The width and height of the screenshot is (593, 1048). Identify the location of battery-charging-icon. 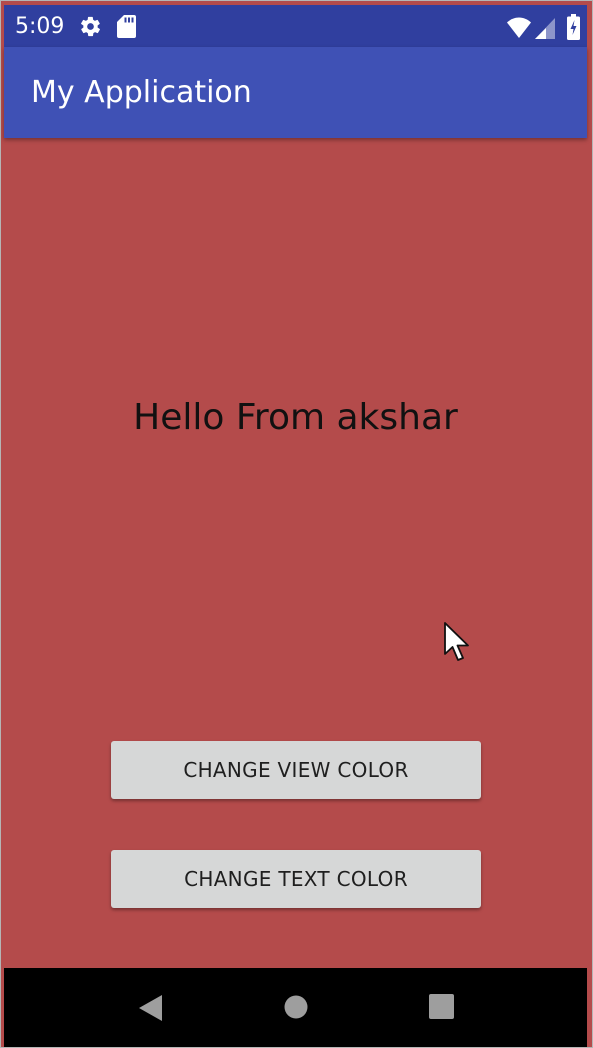
(573, 27).